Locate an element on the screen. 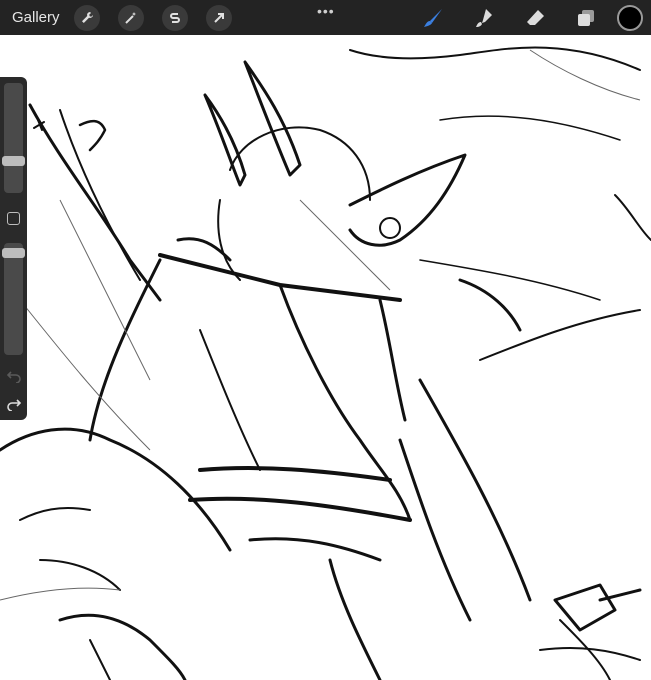 This screenshot has width=651, height=680. brush-button is located at coordinates (433, 18).